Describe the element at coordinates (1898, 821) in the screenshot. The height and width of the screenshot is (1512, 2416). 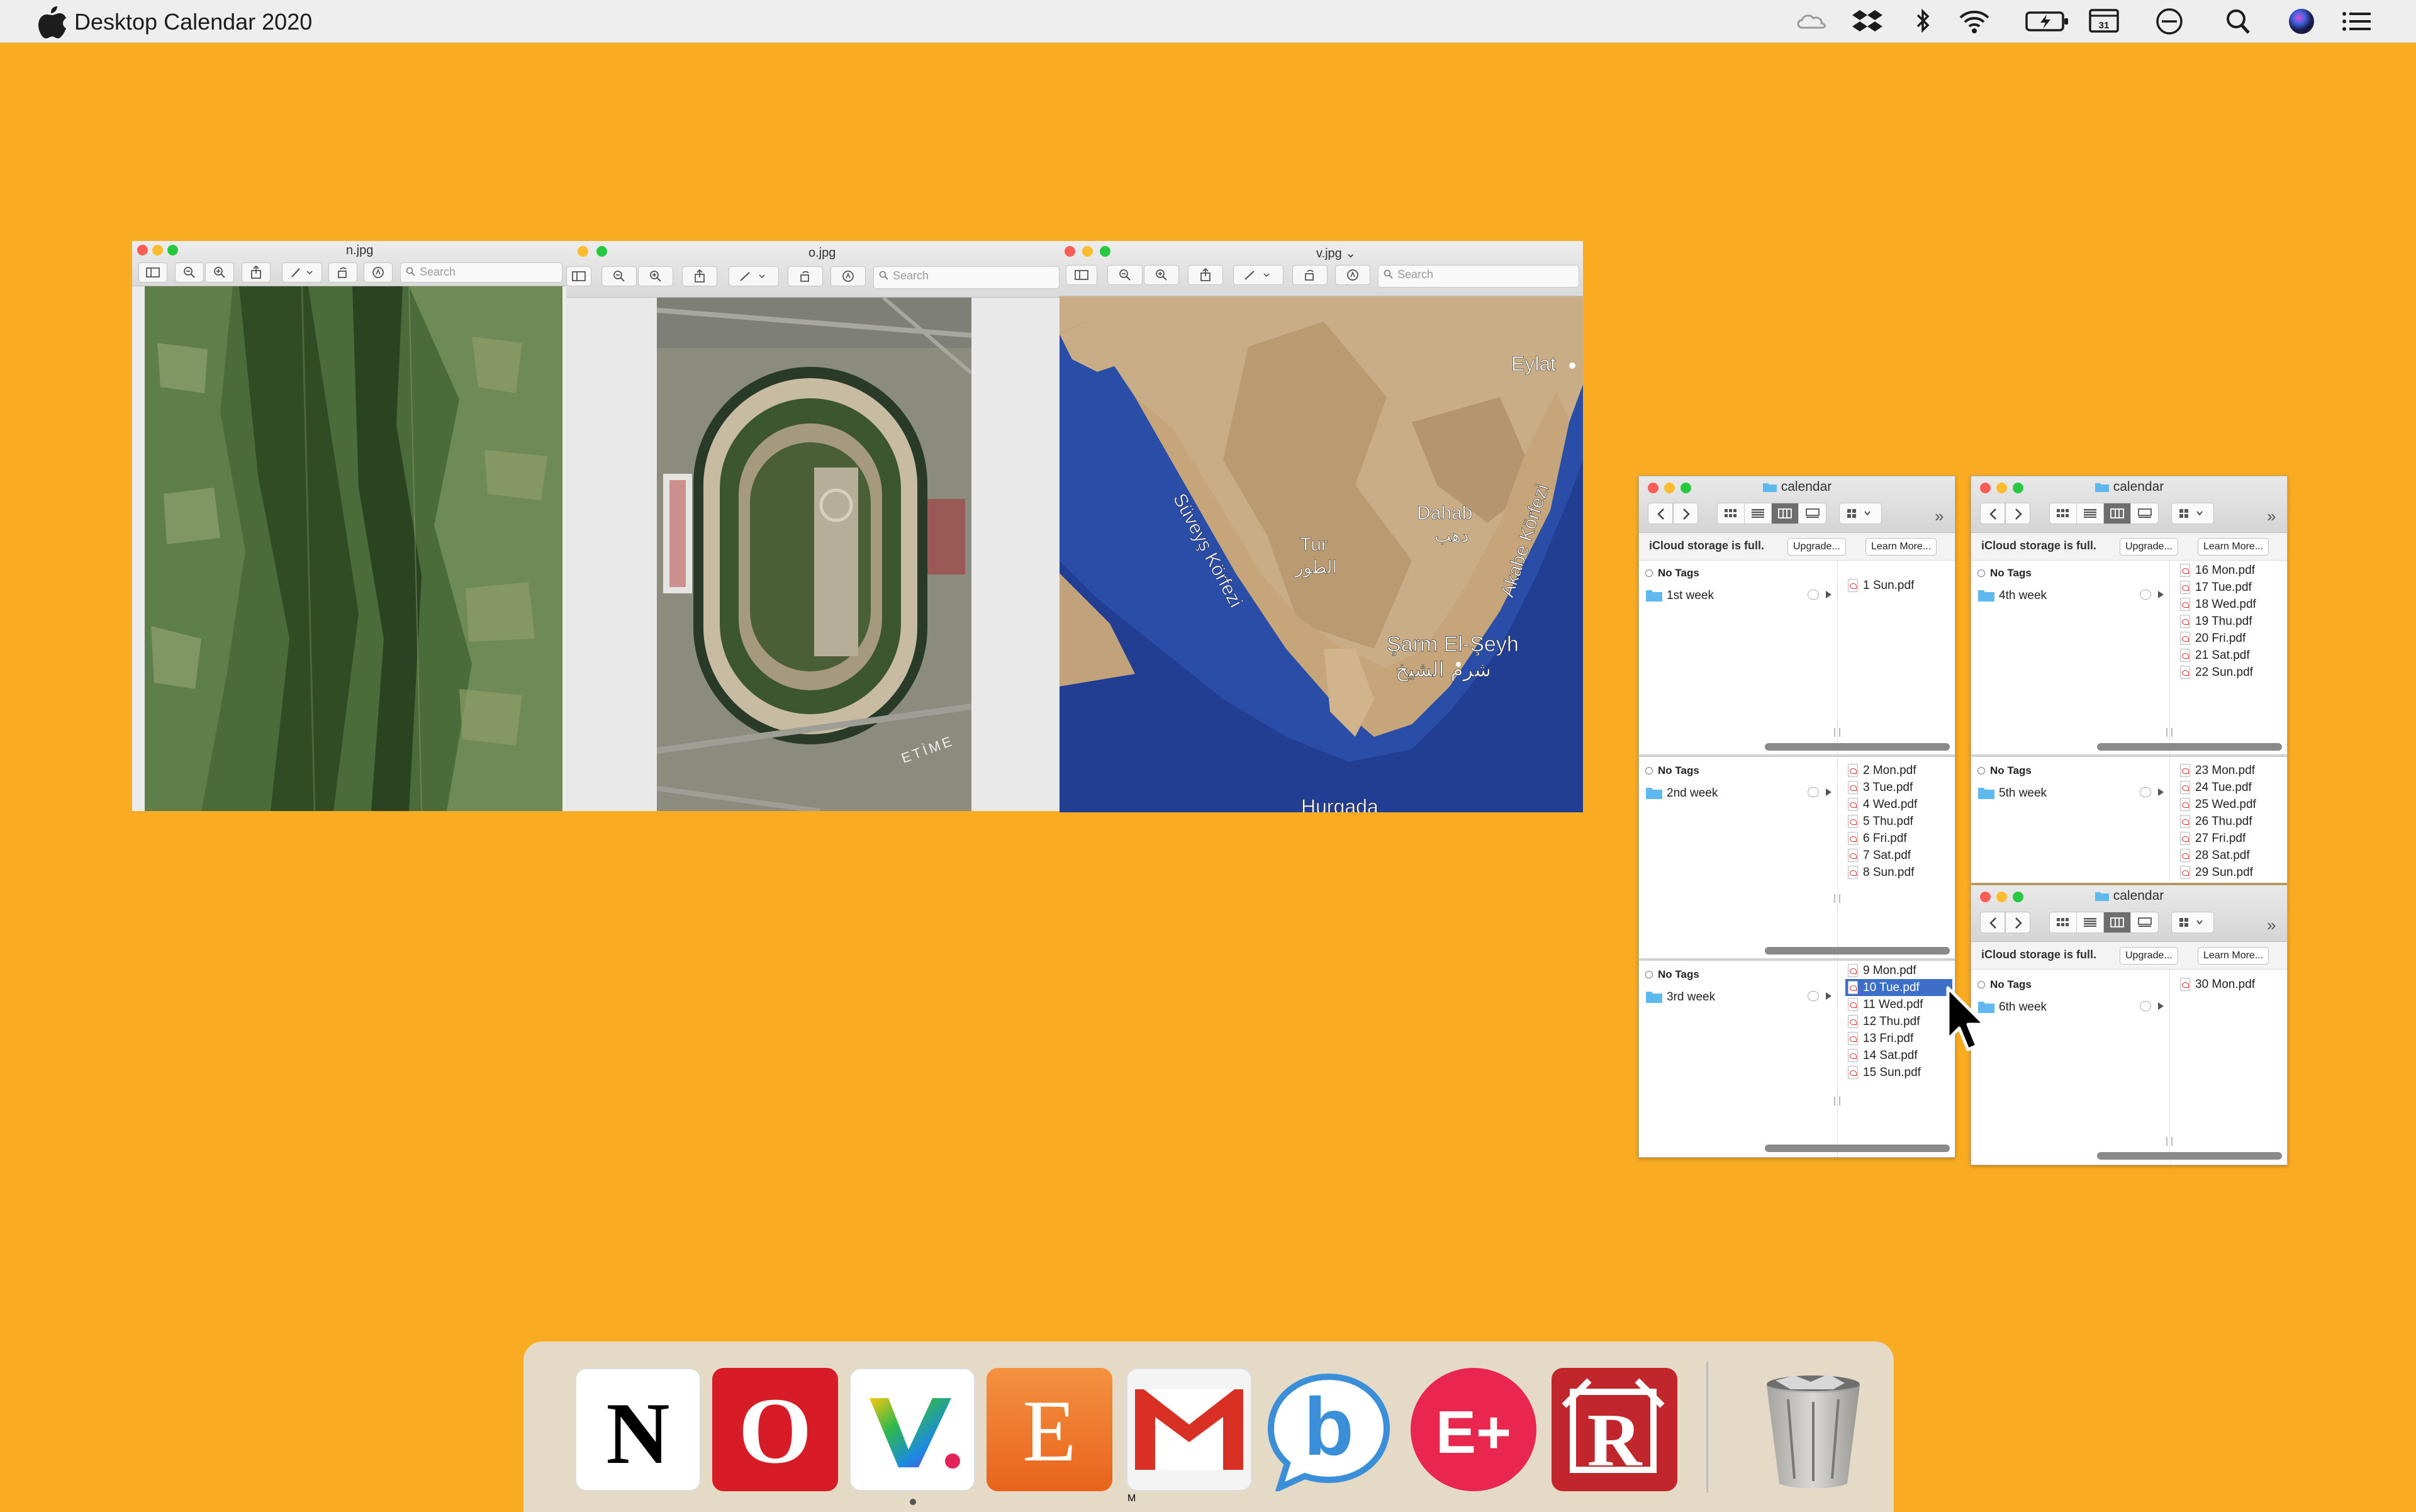
I see `file-row: 5 Thu.pdf` at that location.